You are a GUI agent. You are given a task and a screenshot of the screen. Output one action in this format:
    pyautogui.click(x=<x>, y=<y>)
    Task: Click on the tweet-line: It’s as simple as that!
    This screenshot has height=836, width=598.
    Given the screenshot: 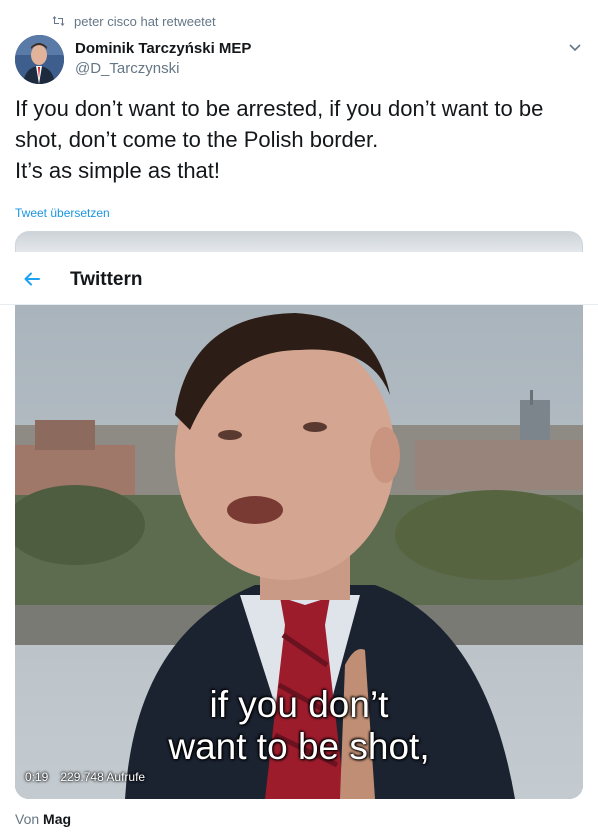 What is the action you would take?
    pyautogui.click(x=118, y=170)
    